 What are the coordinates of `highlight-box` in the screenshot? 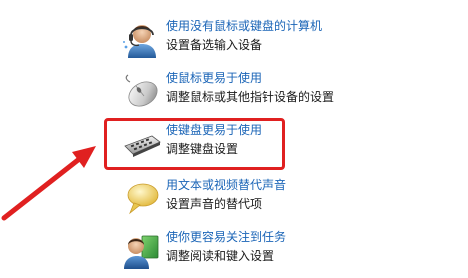 It's located at (194, 144).